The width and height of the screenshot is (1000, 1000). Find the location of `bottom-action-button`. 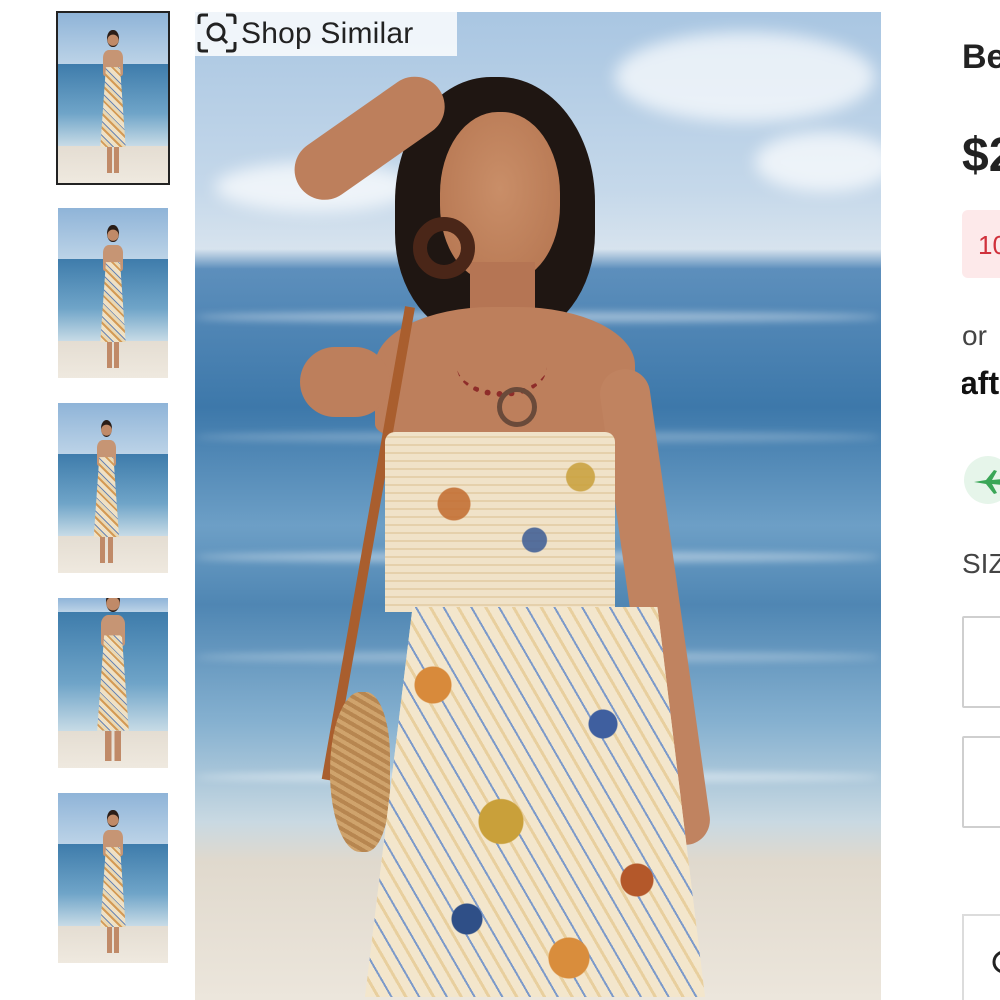

bottom-action-button is located at coordinates (981, 957).